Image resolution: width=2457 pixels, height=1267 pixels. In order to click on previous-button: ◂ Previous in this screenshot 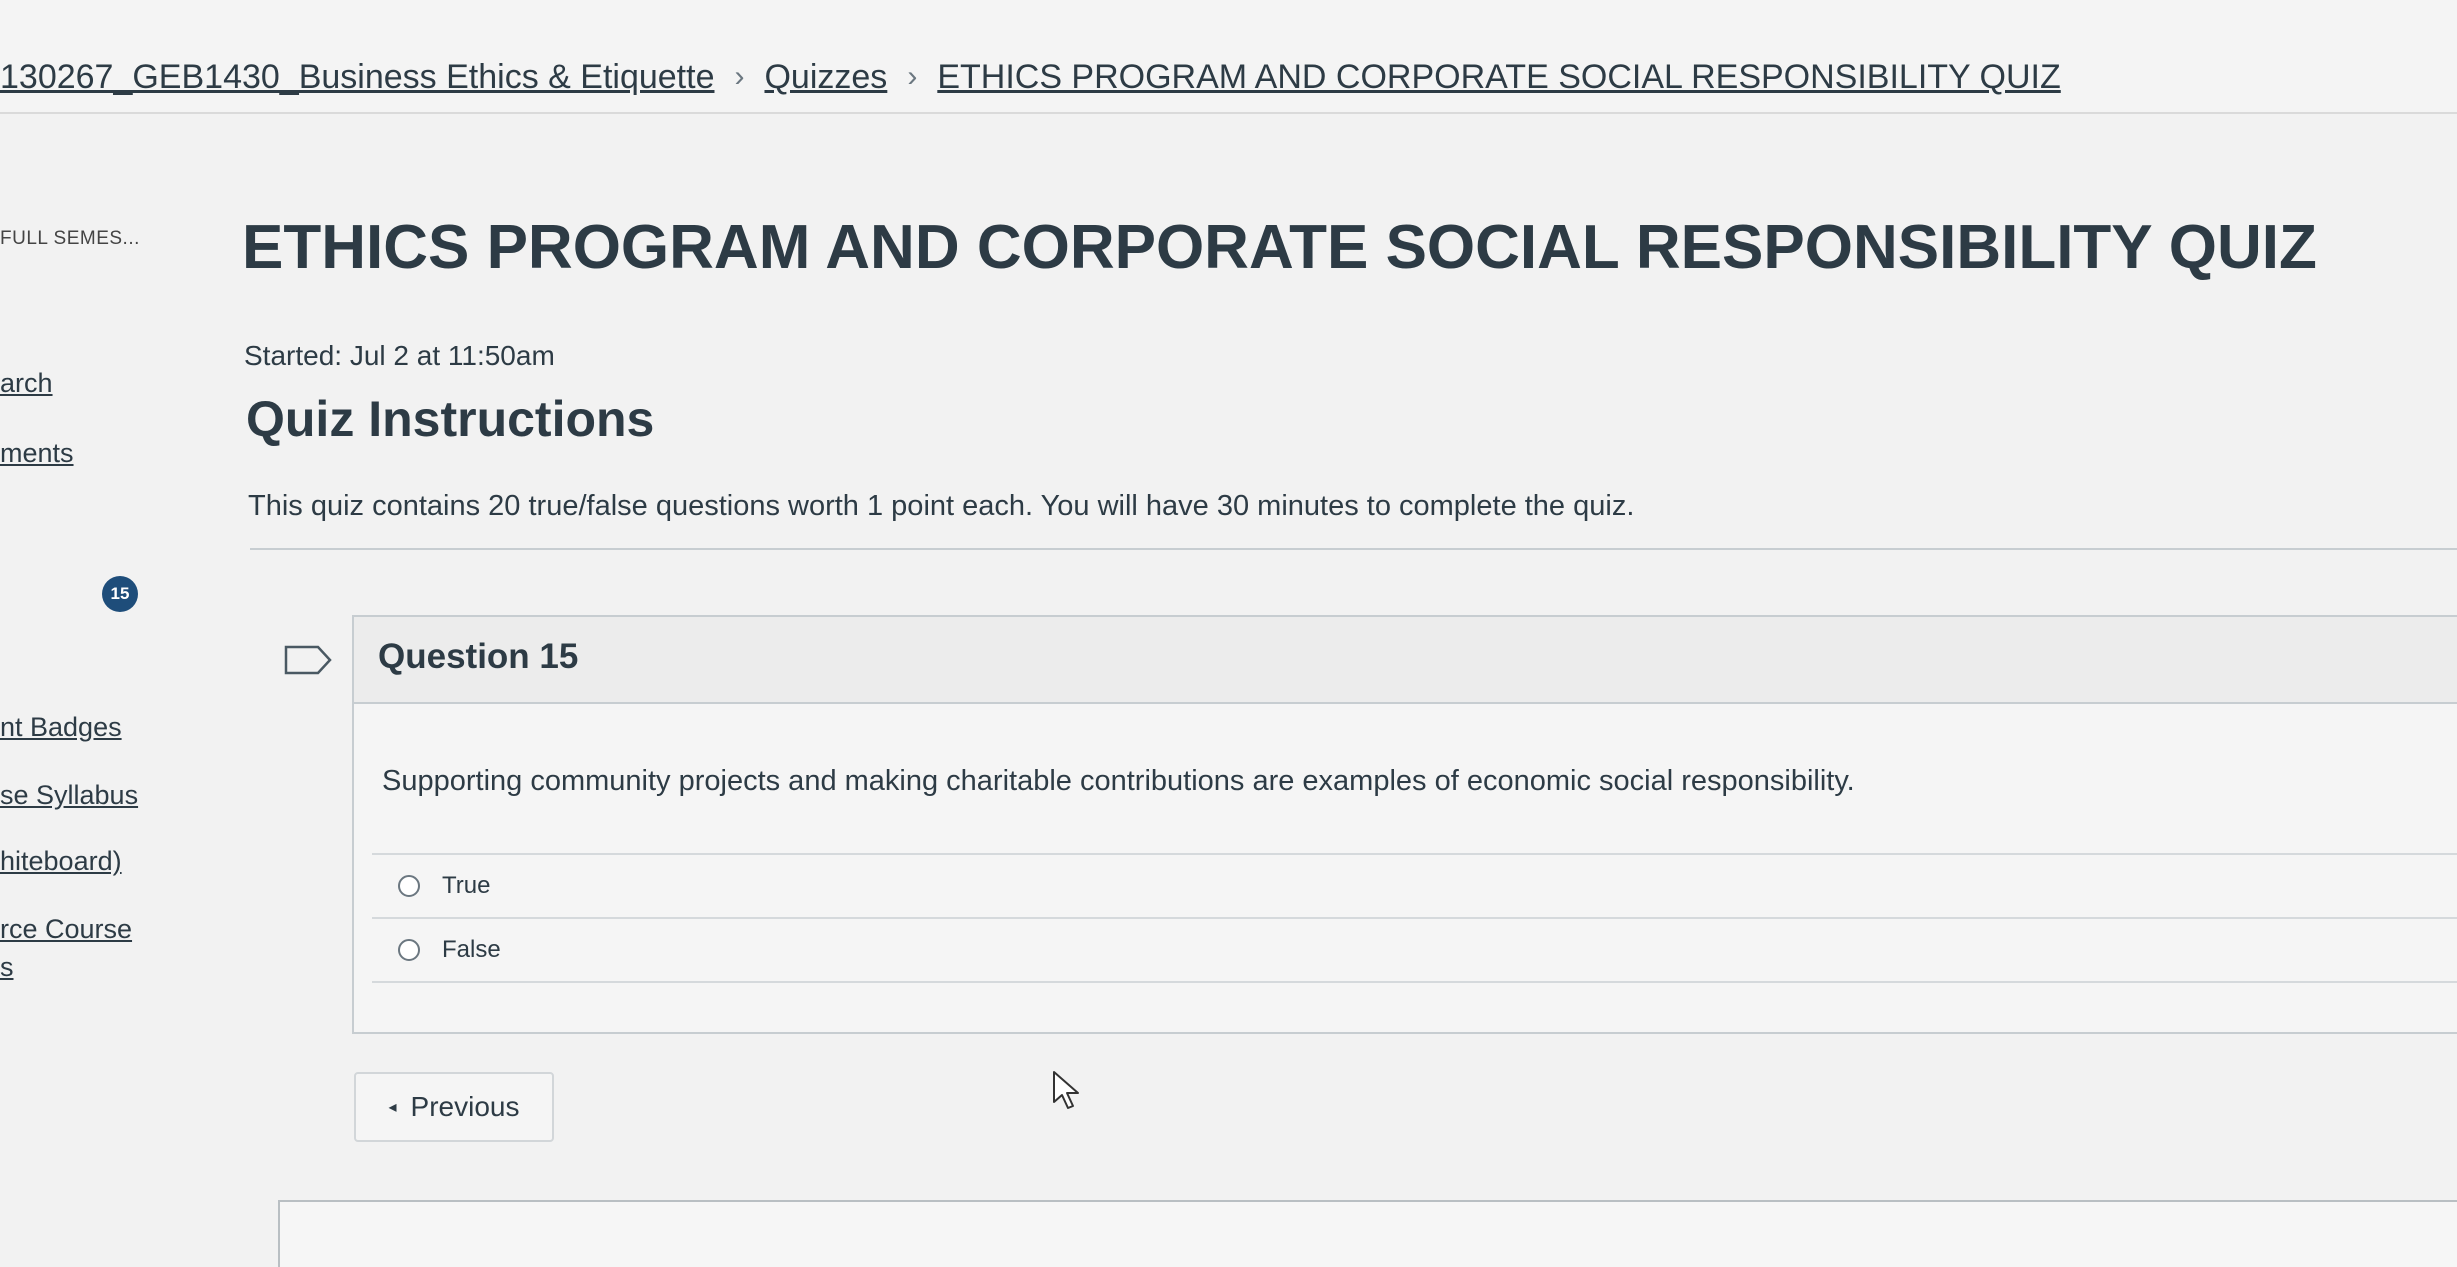, I will do `click(454, 1107)`.